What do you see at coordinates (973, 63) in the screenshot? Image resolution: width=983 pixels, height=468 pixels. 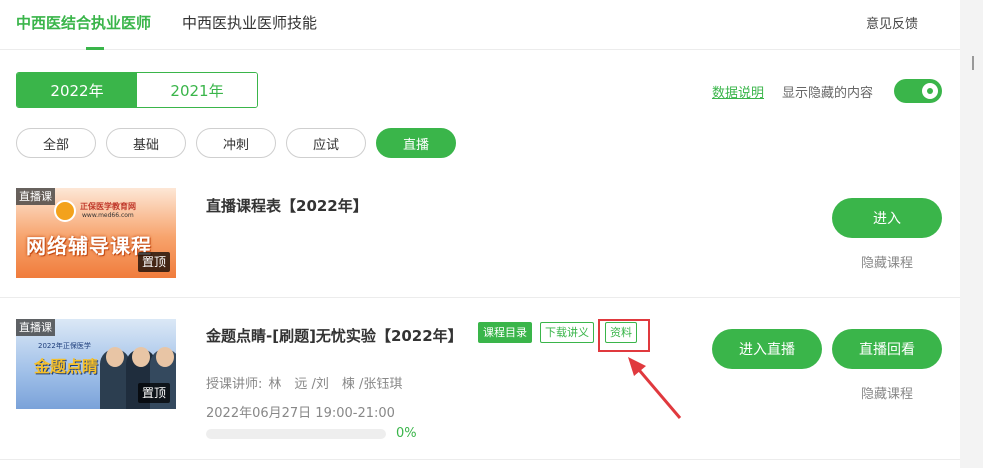 I see `scrollbar-thumb` at bounding box center [973, 63].